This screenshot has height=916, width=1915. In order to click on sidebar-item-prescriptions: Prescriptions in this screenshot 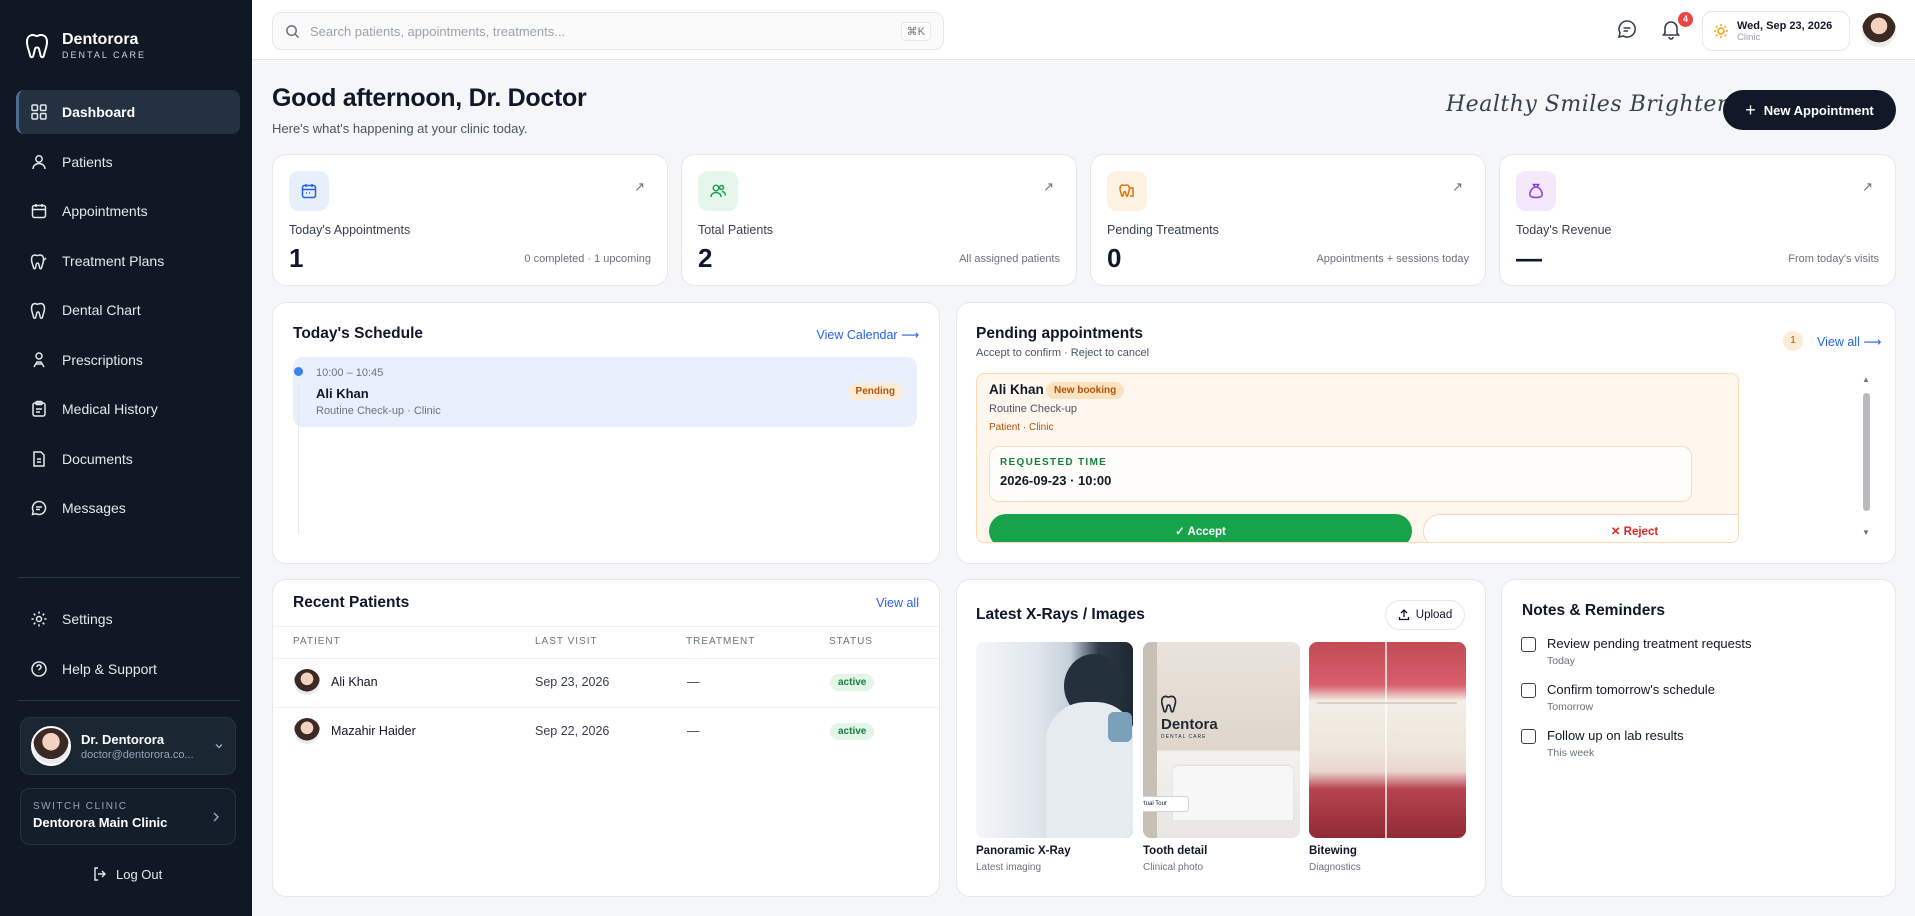, I will do `click(128, 360)`.